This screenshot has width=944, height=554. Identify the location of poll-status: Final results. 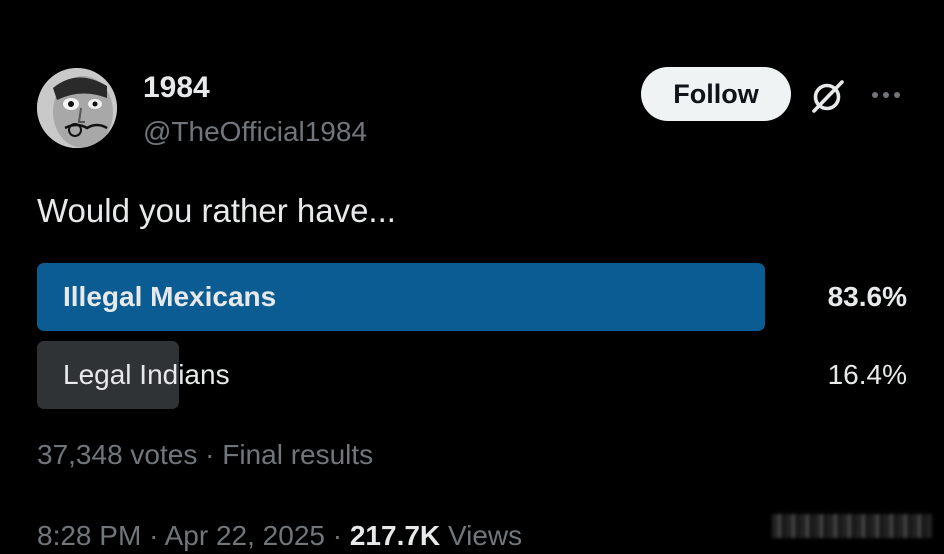
(298, 454).